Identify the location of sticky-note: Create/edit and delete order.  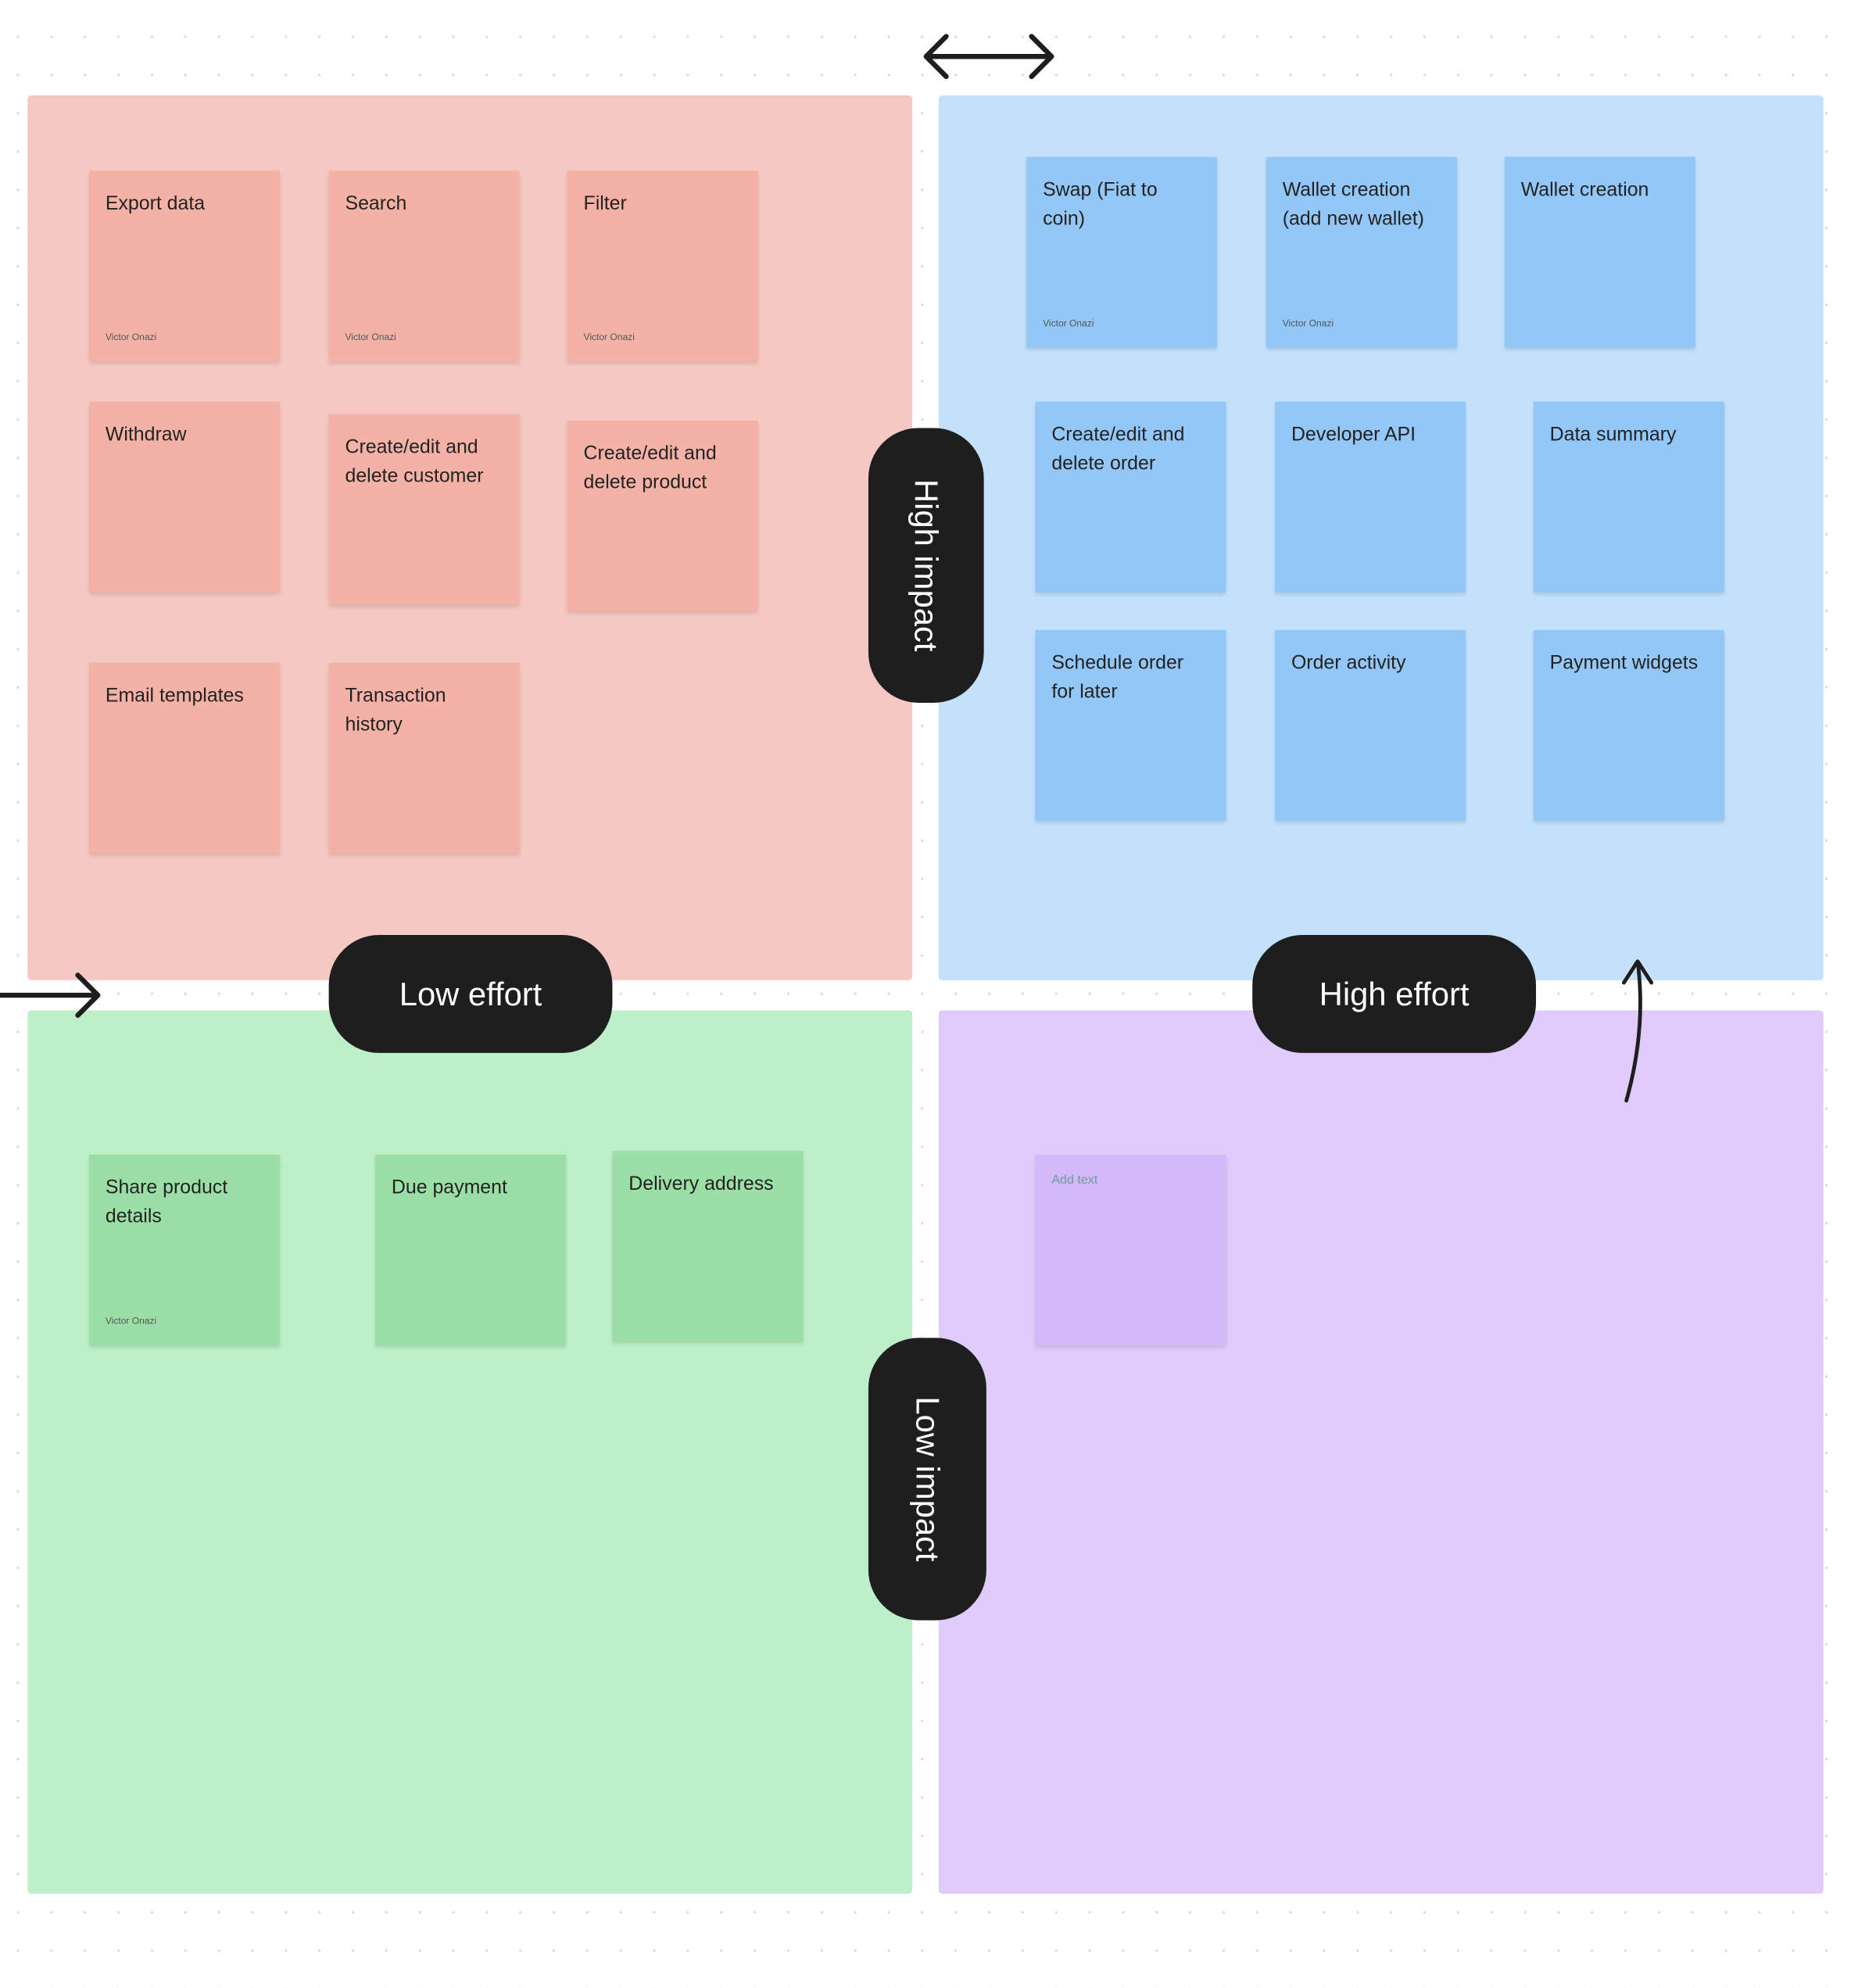
(1130, 497).